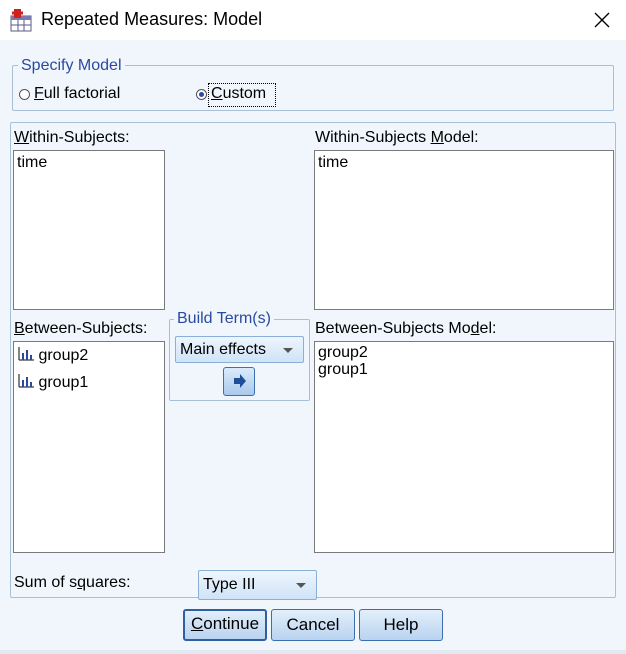  What do you see at coordinates (313, 652) in the screenshot?
I see `bottom-edge` at bounding box center [313, 652].